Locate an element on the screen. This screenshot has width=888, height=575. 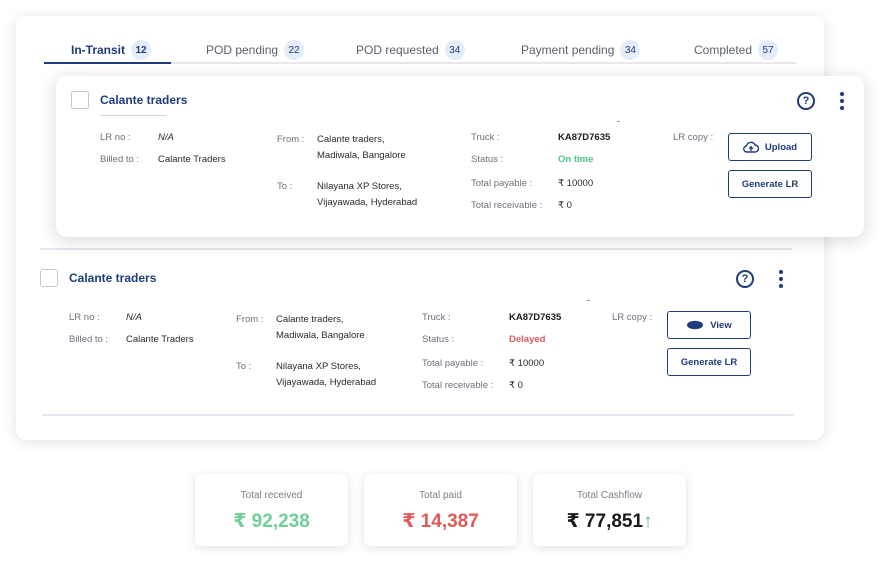
total-cashflow-value: ₹ 77,851 is located at coordinates (605, 521).